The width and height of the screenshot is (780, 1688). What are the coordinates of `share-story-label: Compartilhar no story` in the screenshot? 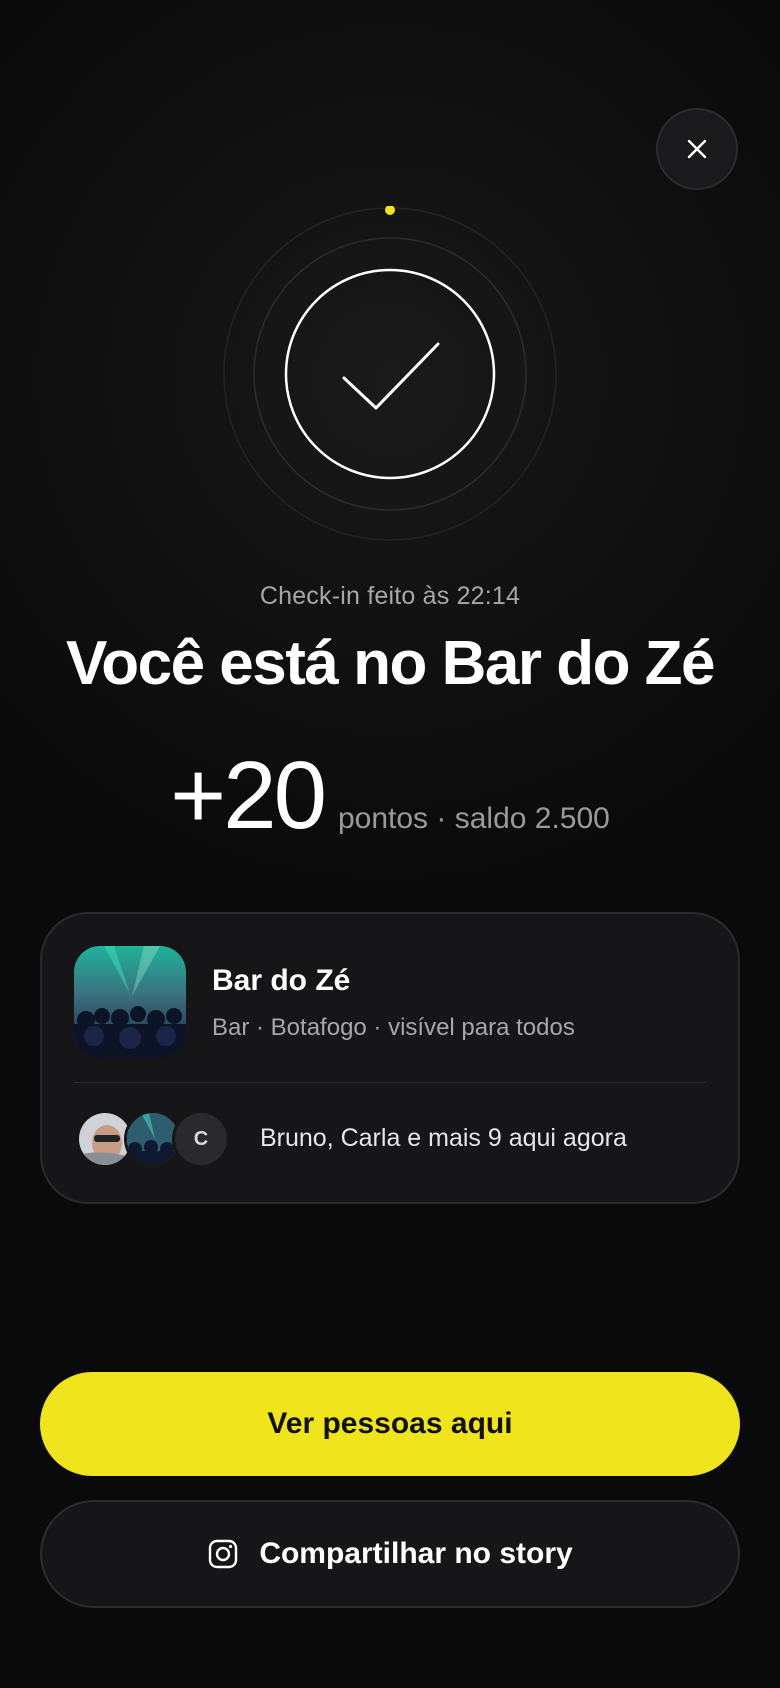 It's located at (416, 1553).